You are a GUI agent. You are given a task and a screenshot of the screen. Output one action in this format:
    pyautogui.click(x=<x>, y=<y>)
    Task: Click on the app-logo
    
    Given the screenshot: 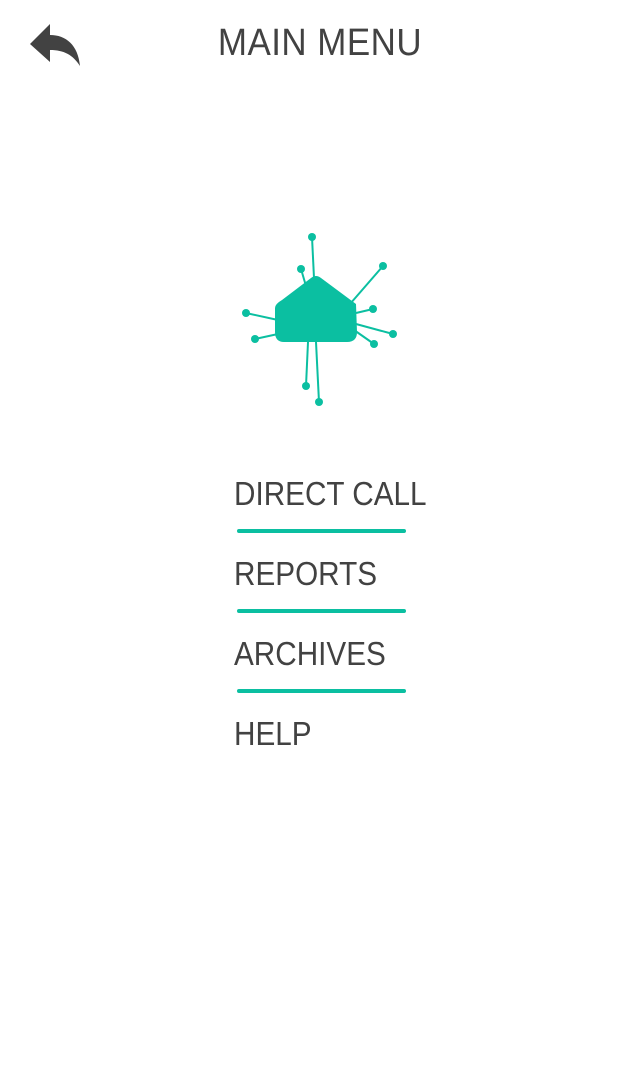 What is the action you would take?
    pyautogui.click(x=320, y=319)
    